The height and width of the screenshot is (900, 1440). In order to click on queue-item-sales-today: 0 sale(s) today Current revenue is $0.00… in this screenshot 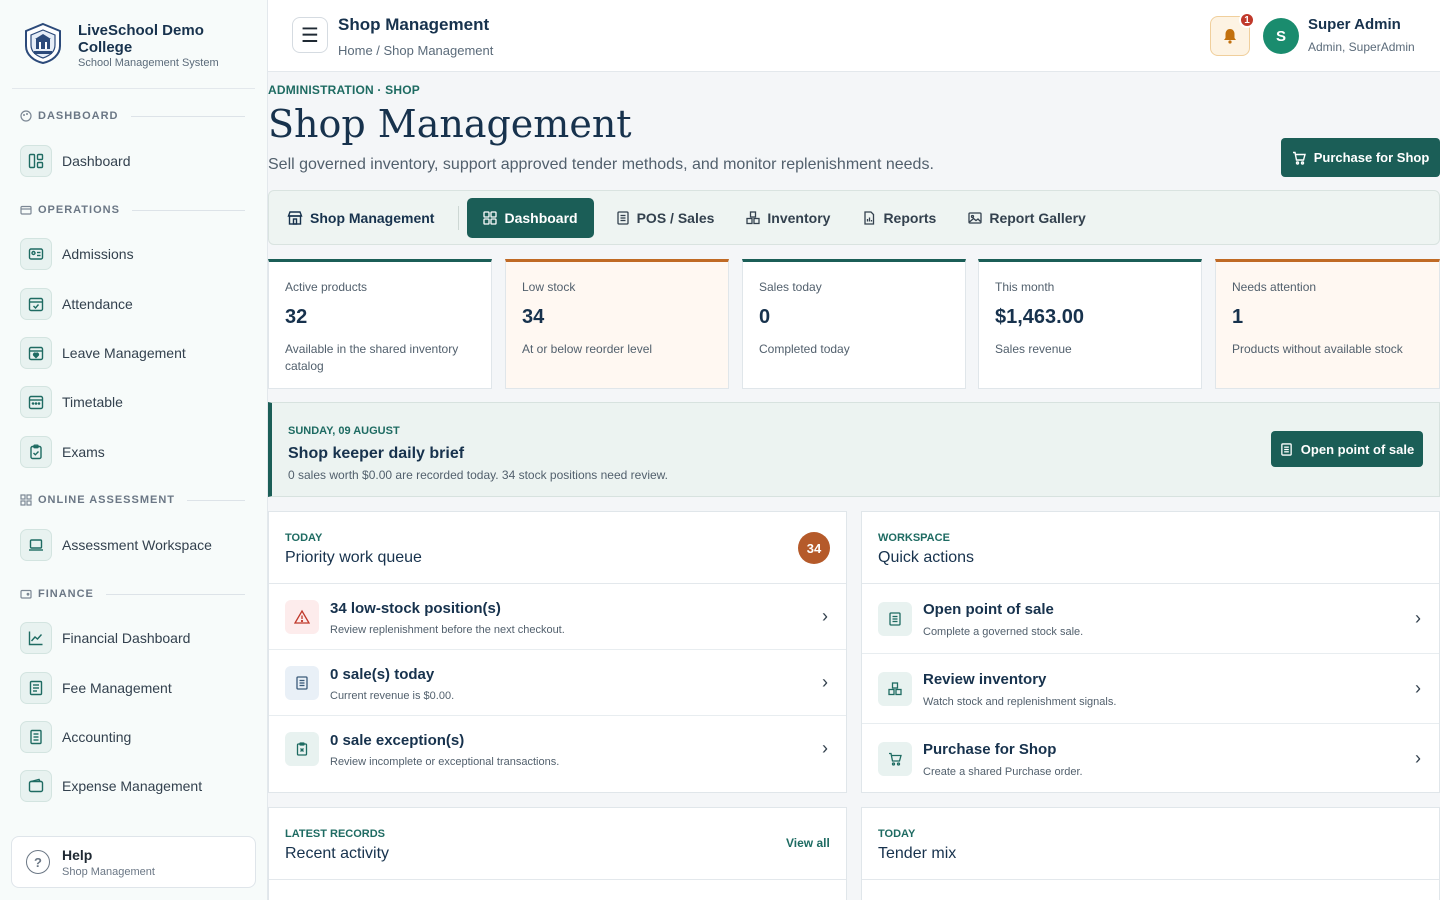, I will do `click(557, 683)`.